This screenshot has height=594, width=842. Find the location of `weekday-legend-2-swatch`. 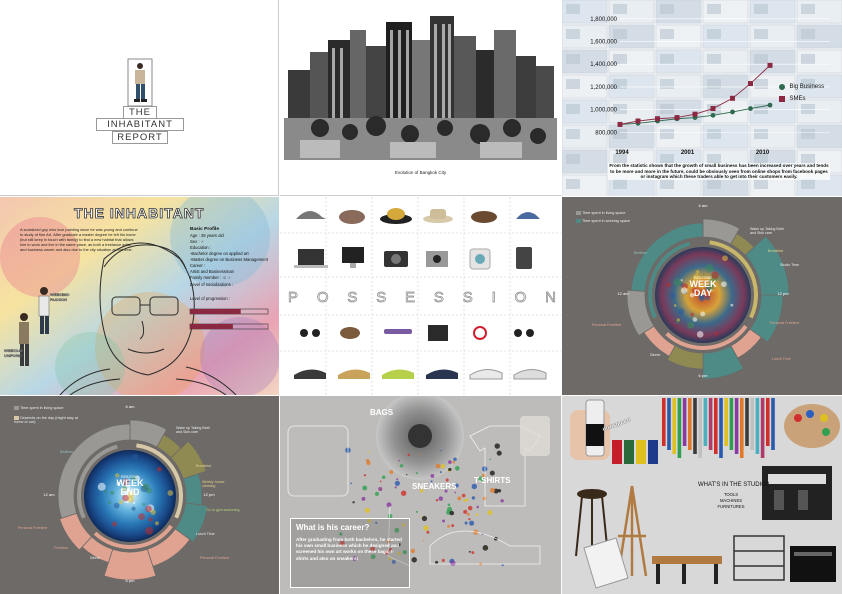

weekday-legend-2-swatch is located at coordinates (578, 221).